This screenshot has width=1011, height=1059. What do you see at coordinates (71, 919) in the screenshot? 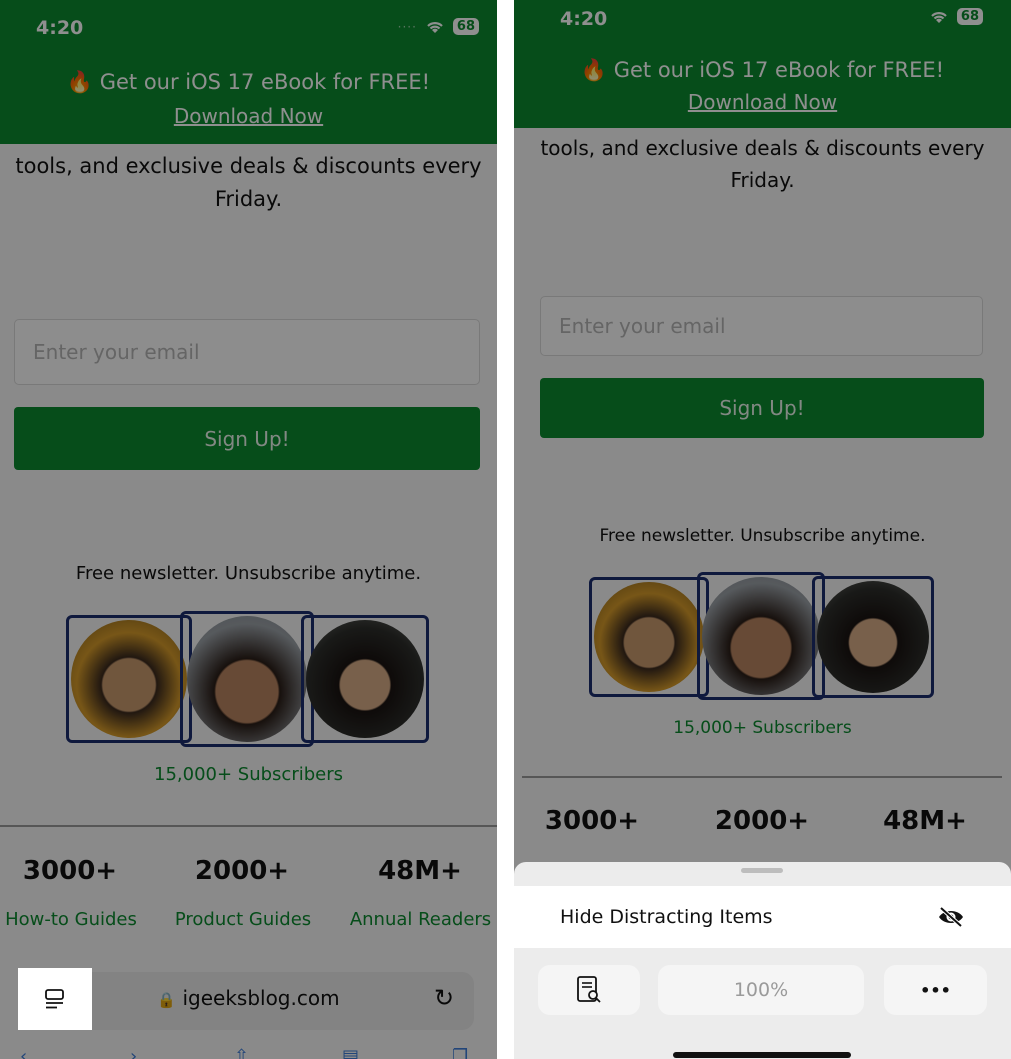
I see `stat-label: How-to Guides` at bounding box center [71, 919].